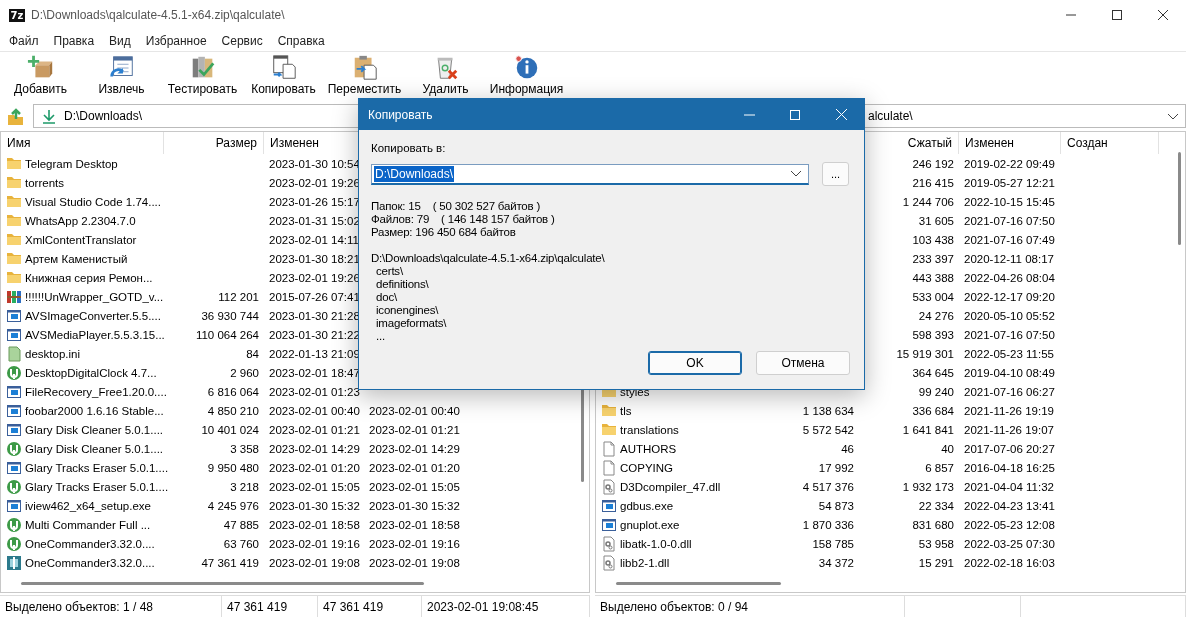  What do you see at coordinates (314, 372) in the screenshot?
I see `modified-date: 2023-02-01 18:47` at bounding box center [314, 372].